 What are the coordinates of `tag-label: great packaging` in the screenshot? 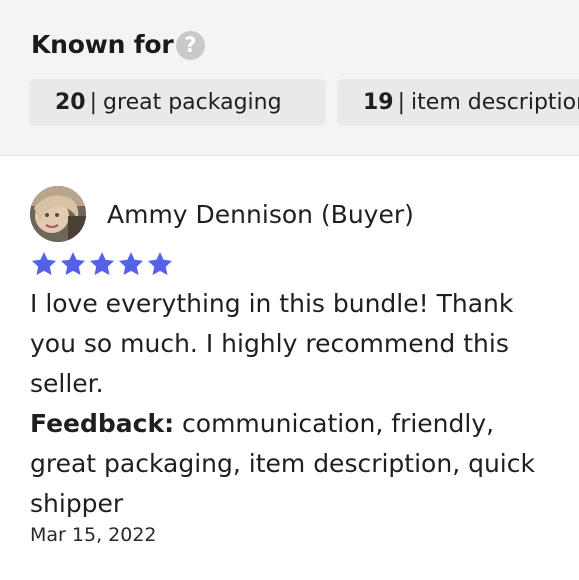 It's located at (192, 102).